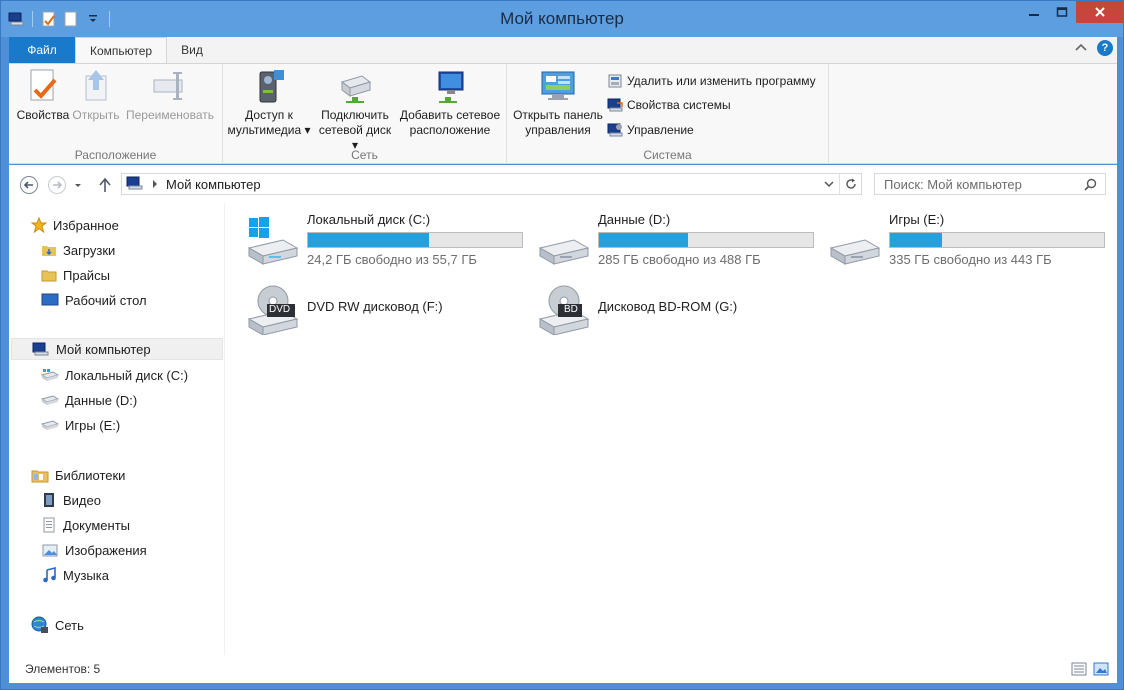 This screenshot has width=1124, height=690. I want to click on drive-tile-d: Данные (D:) 285 ГБ свободно из 488 ГБ, so click(677, 242).